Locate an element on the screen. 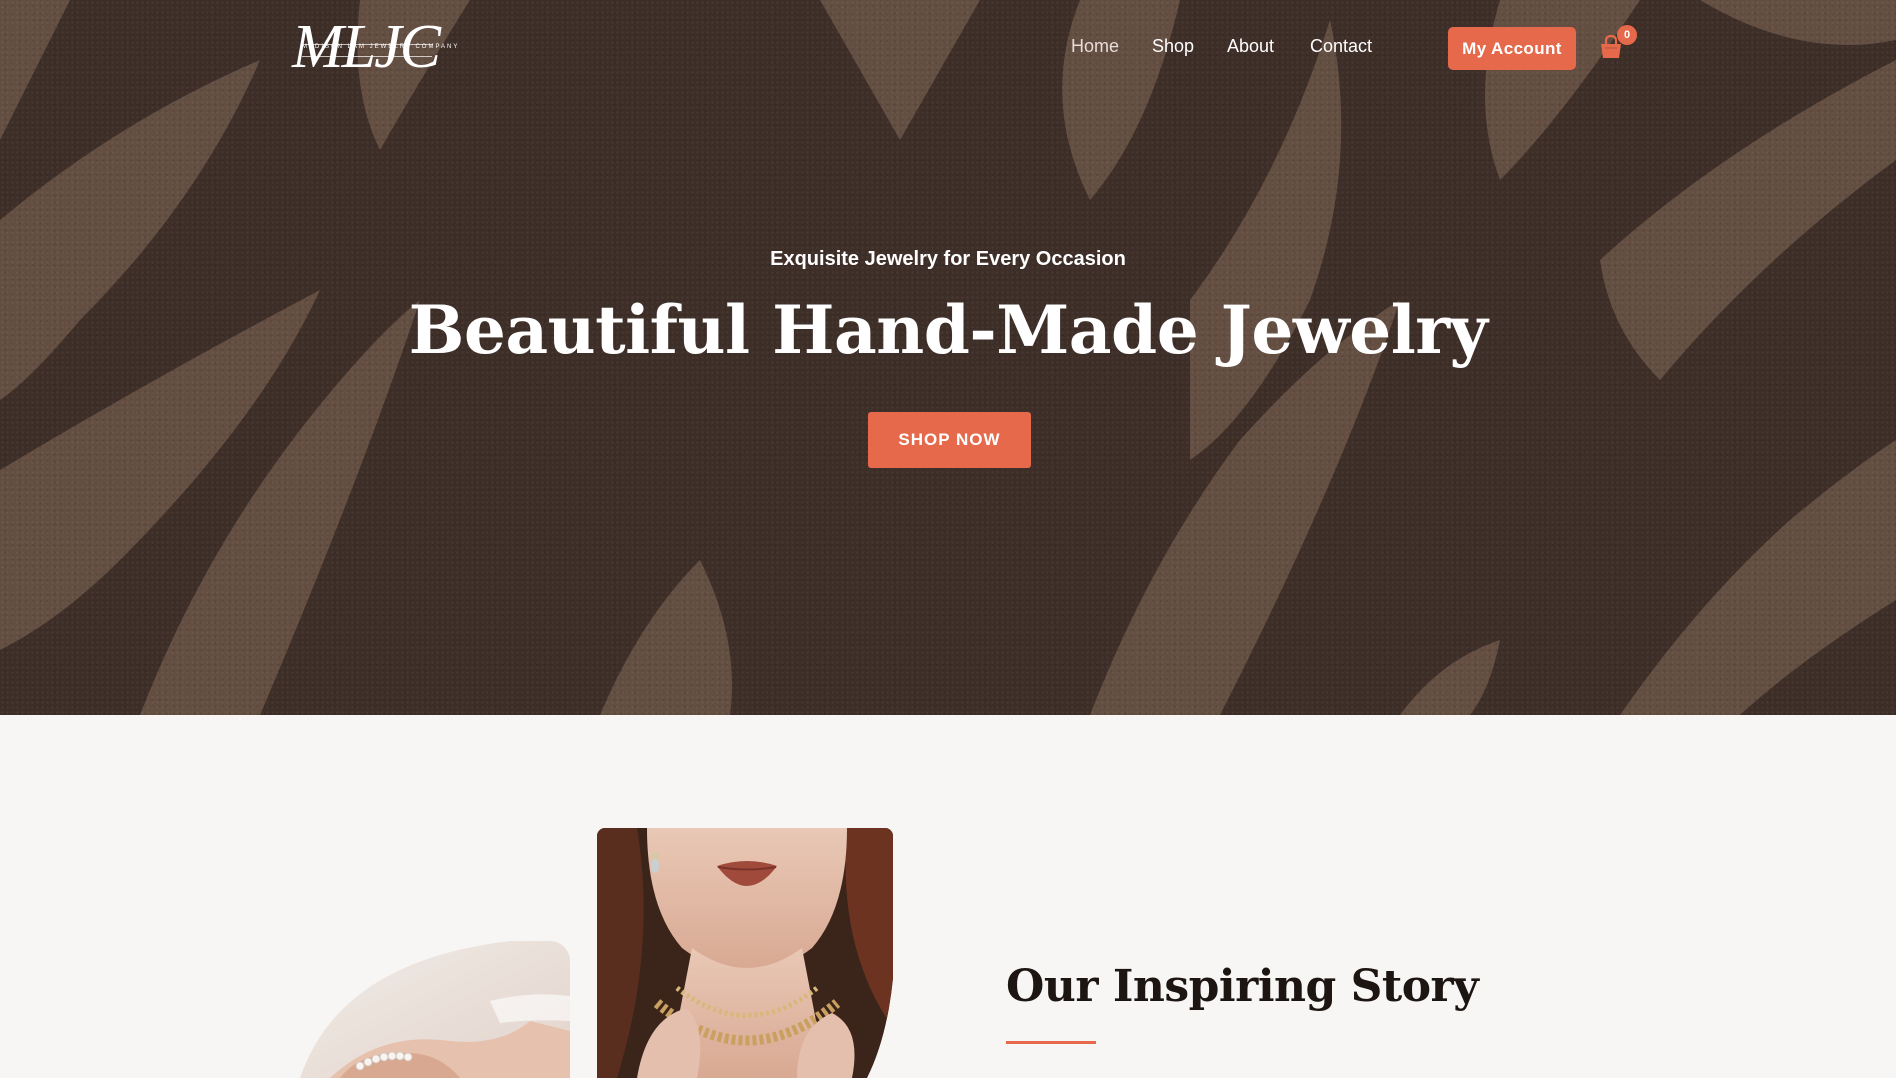  nav-item-about: About is located at coordinates (1250, 46).